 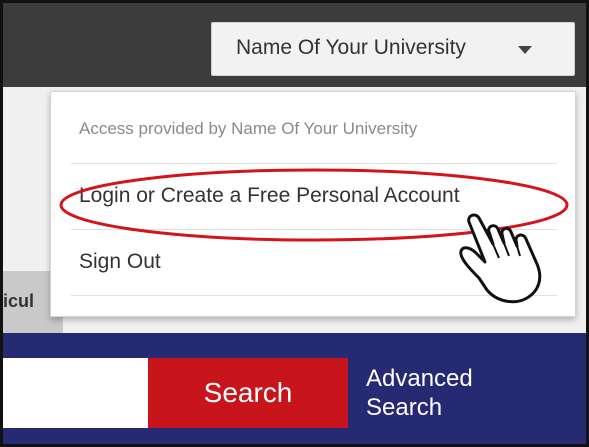 What do you see at coordinates (419, 378) in the screenshot?
I see `advanced-search-line-1: Advanced` at bounding box center [419, 378].